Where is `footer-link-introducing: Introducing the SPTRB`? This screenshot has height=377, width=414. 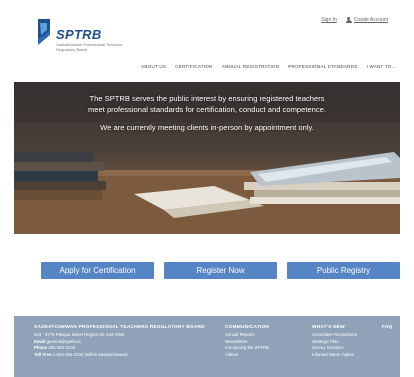
footer-link-introducing: Introducing the SPTRB is located at coordinates (265, 348).